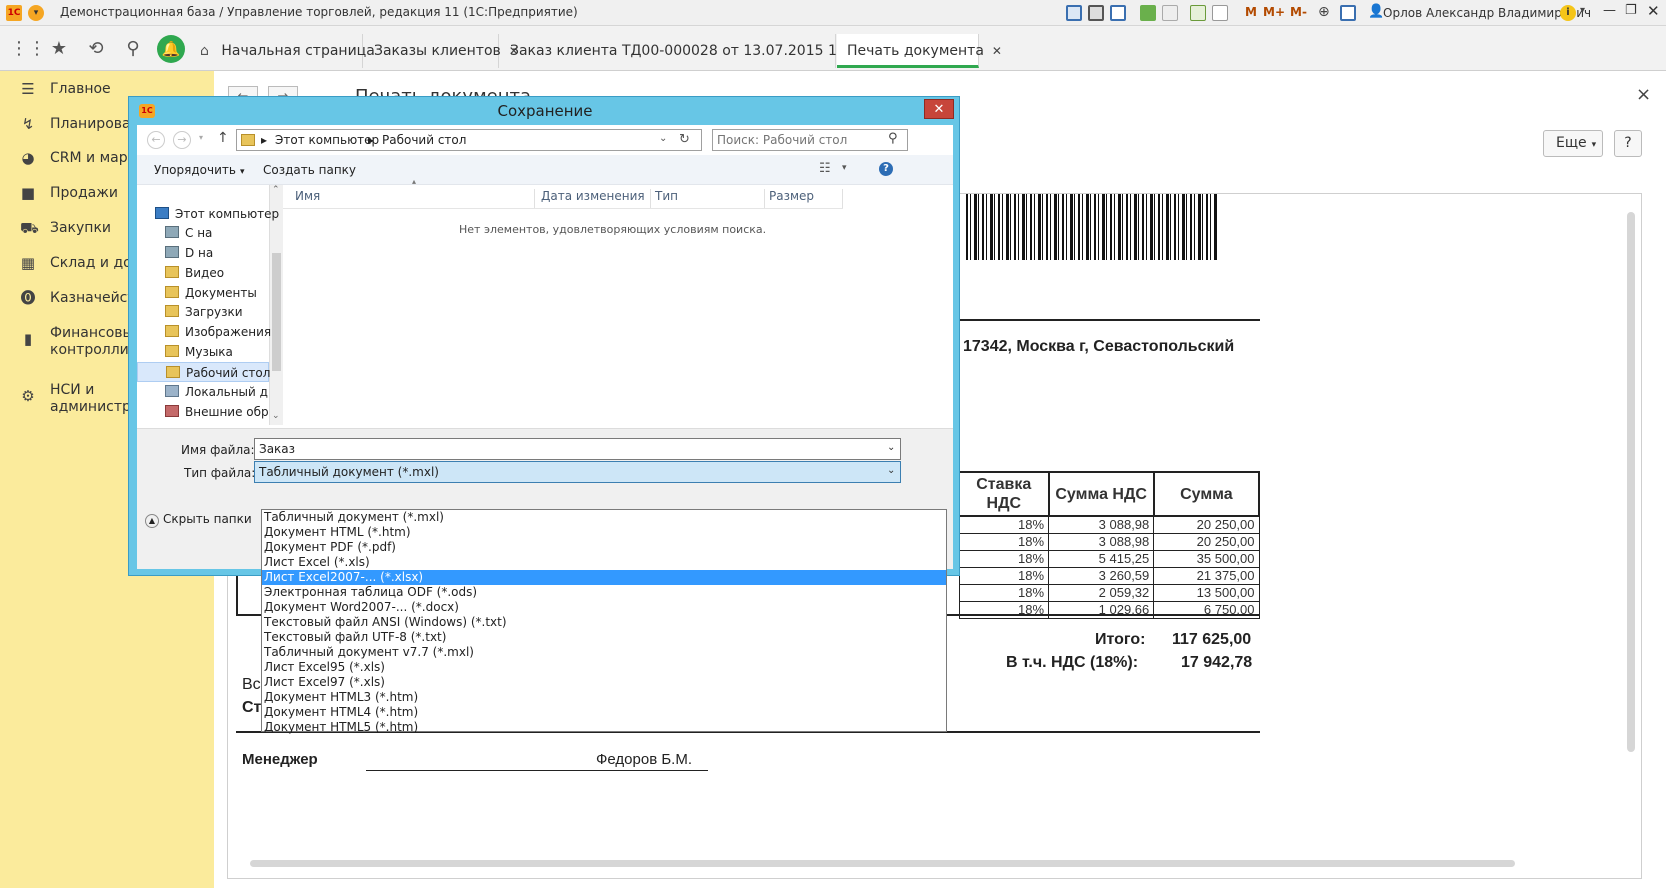 The height and width of the screenshot is (888, 1666). What do you see at coordinates (217, 214) in the screenshot?
I see `tree-item-computer: Этот компьютер` at bounding box center [217, 214].